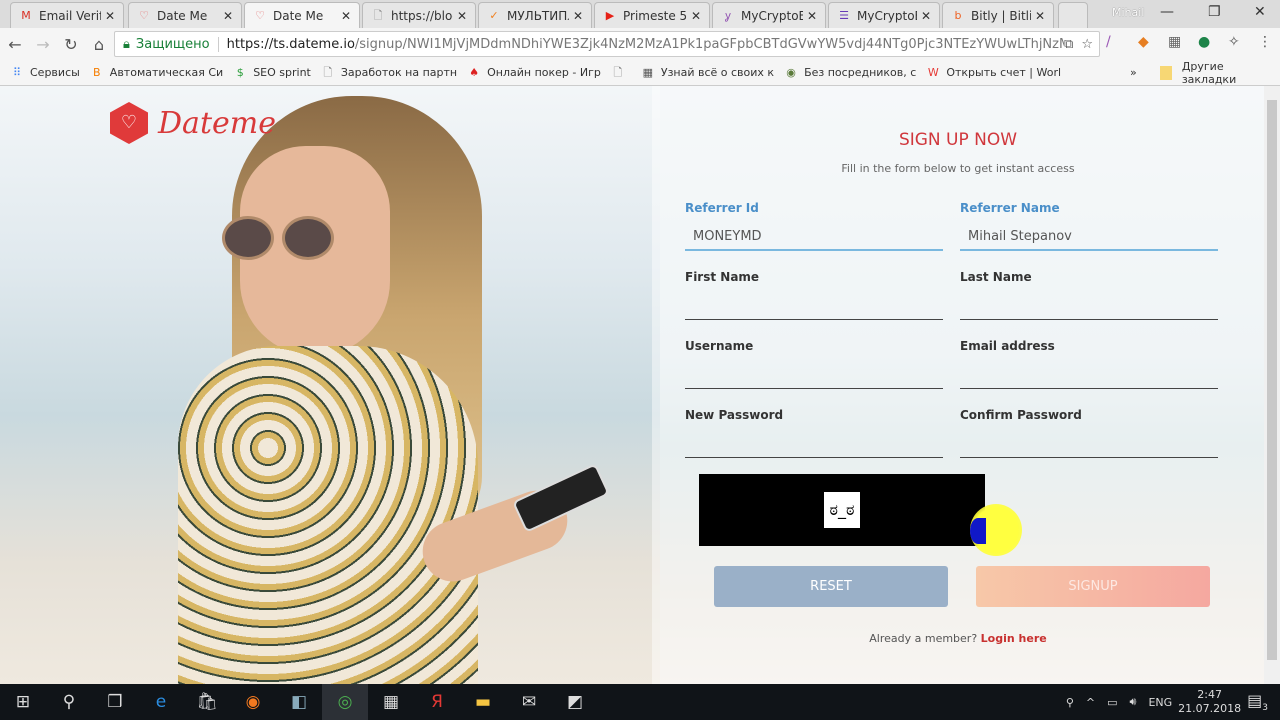 This screenshot has height=720, width=1280. Describe the element at coordinates (1260, 12) in the screenshot. I see `close-window-button: ✕` at that location.